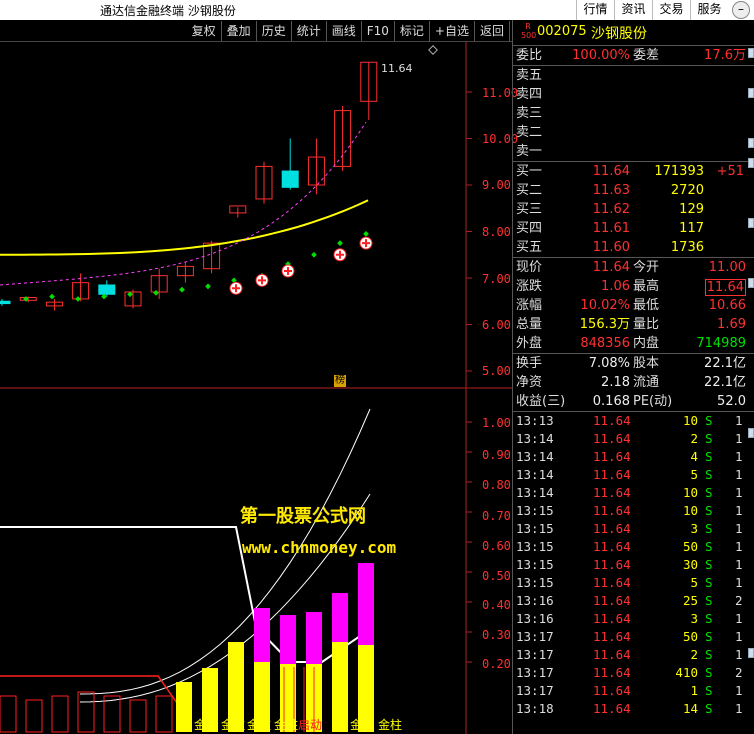 This screenshot has height=734, width=754. I want to click on mark-button: 标记, so click(412, 31).